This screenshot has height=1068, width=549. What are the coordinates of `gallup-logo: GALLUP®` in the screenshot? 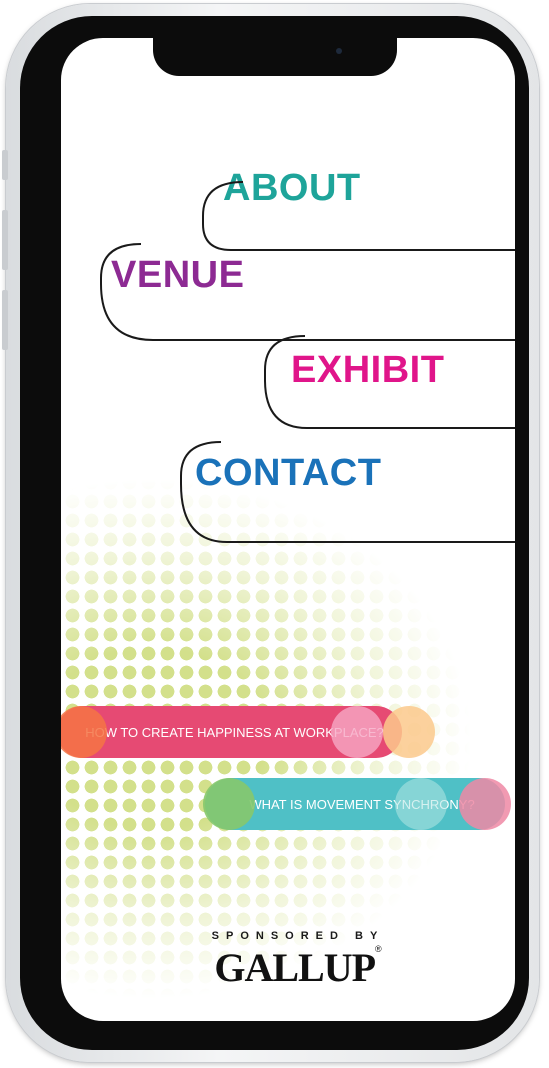 It's located at (298, 967).